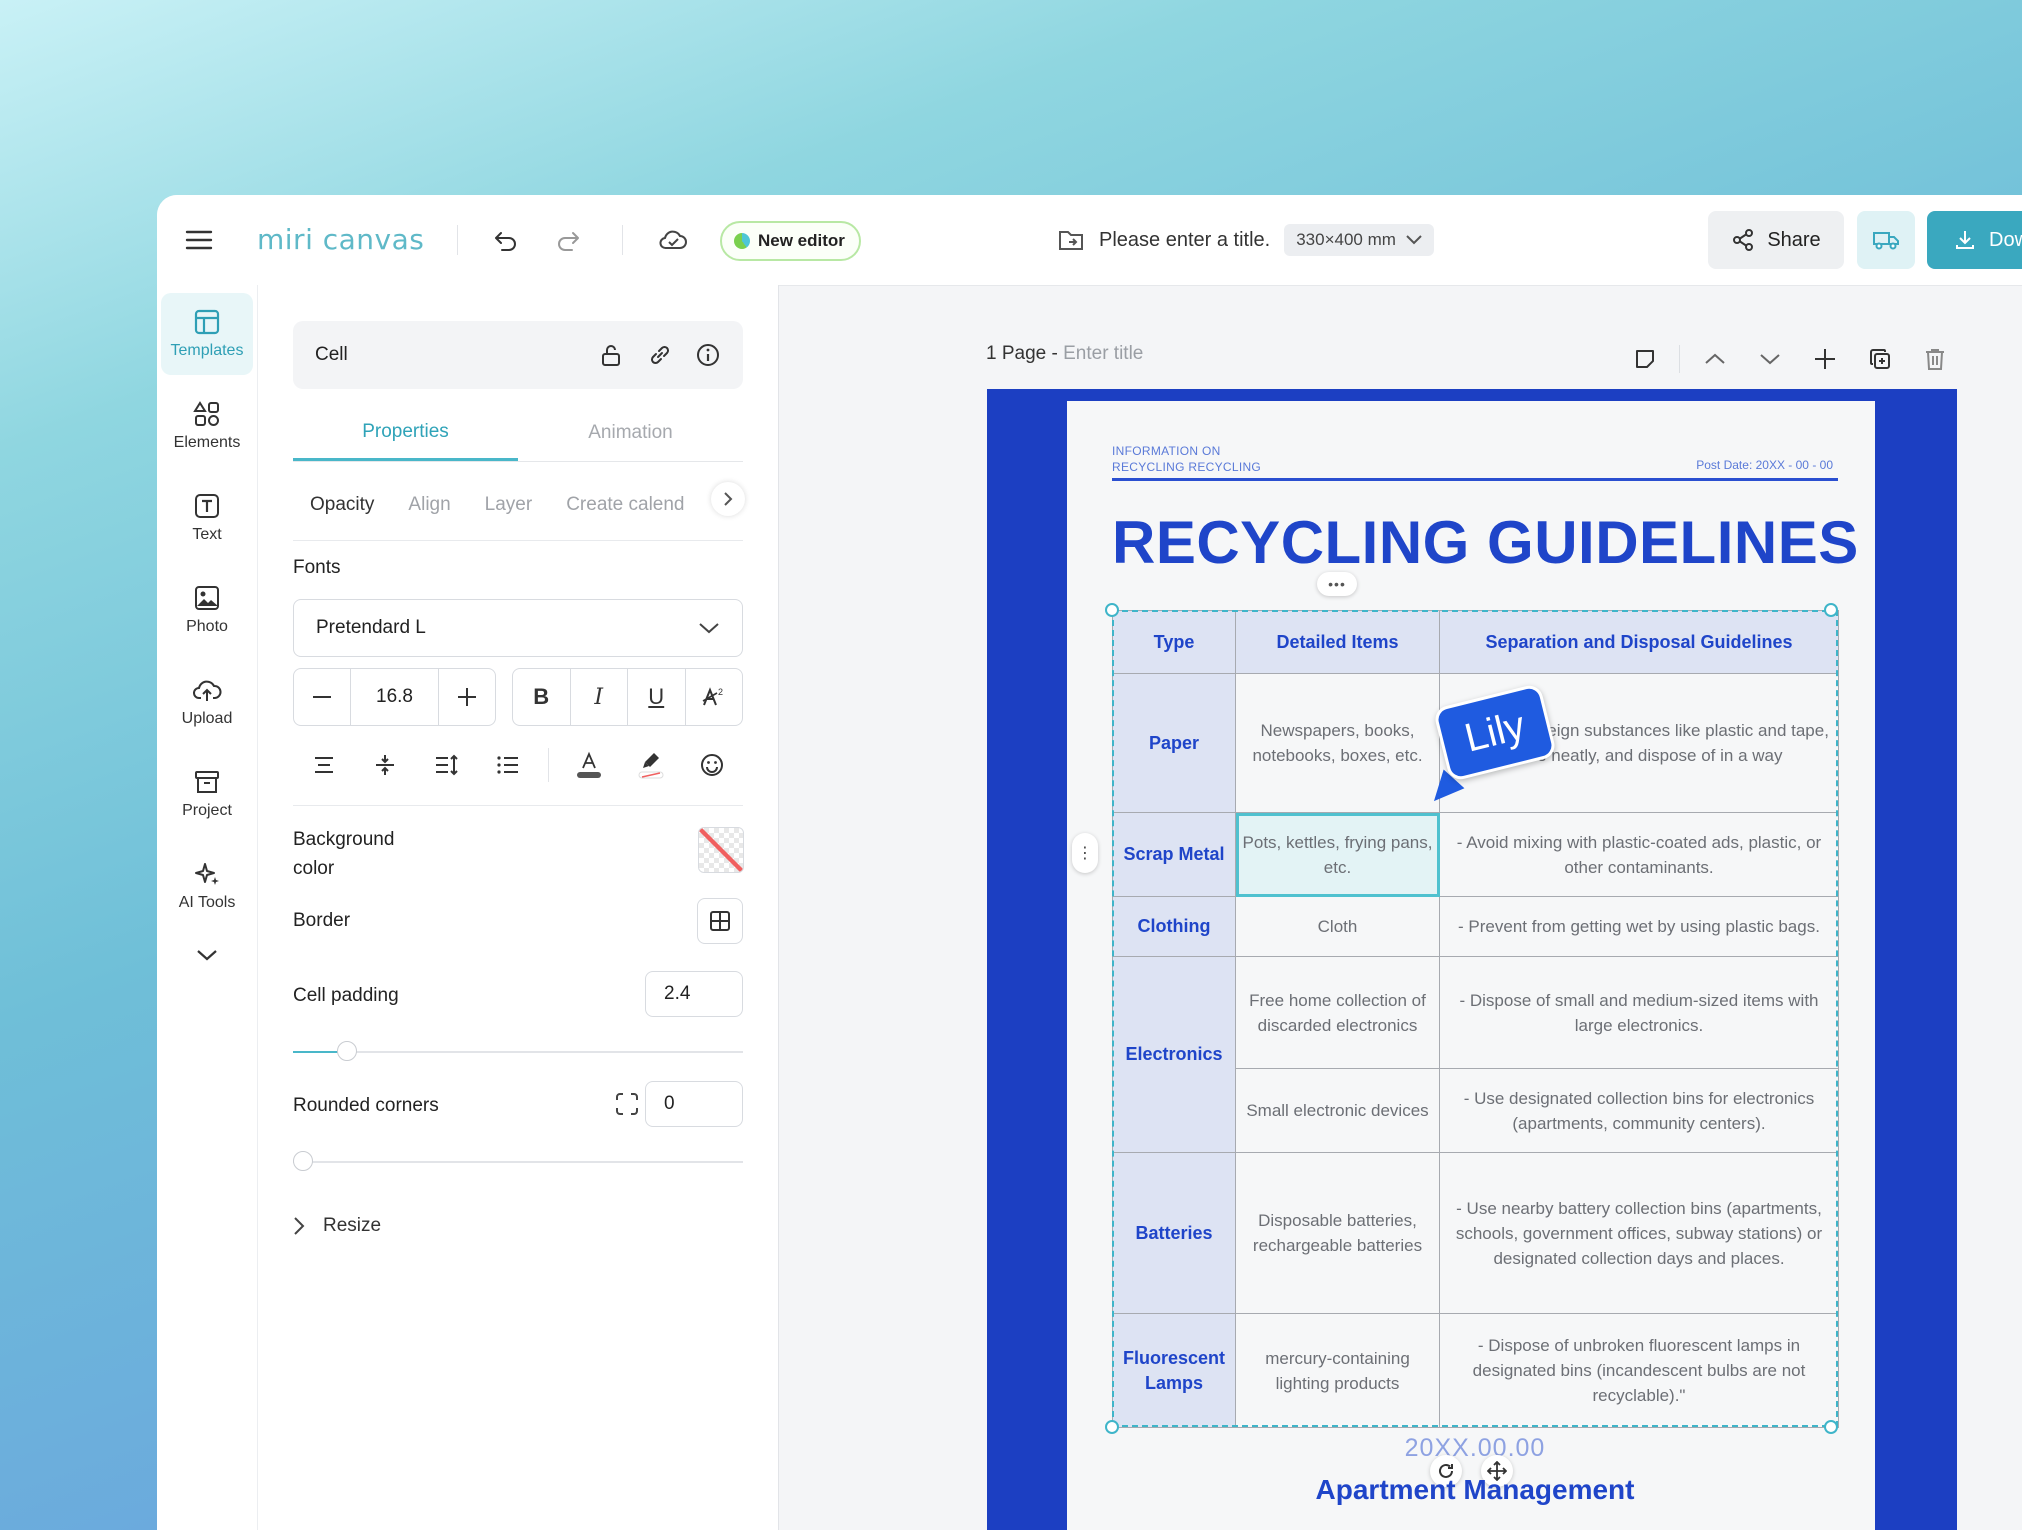  What do you see at coordinates (207, 334) in the screenshot?
I see `rail-item-templates: Templates` at bounding box center [207, 334].